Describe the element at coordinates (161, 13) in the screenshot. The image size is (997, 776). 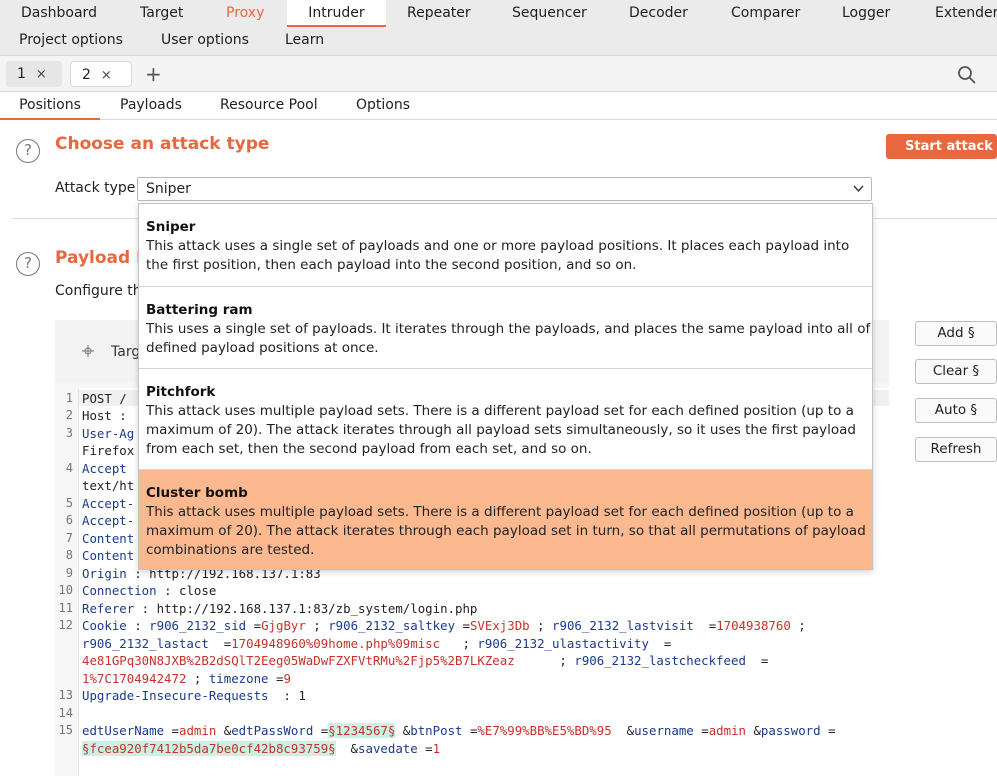
I see `nav-tab-target: Target` at that location.